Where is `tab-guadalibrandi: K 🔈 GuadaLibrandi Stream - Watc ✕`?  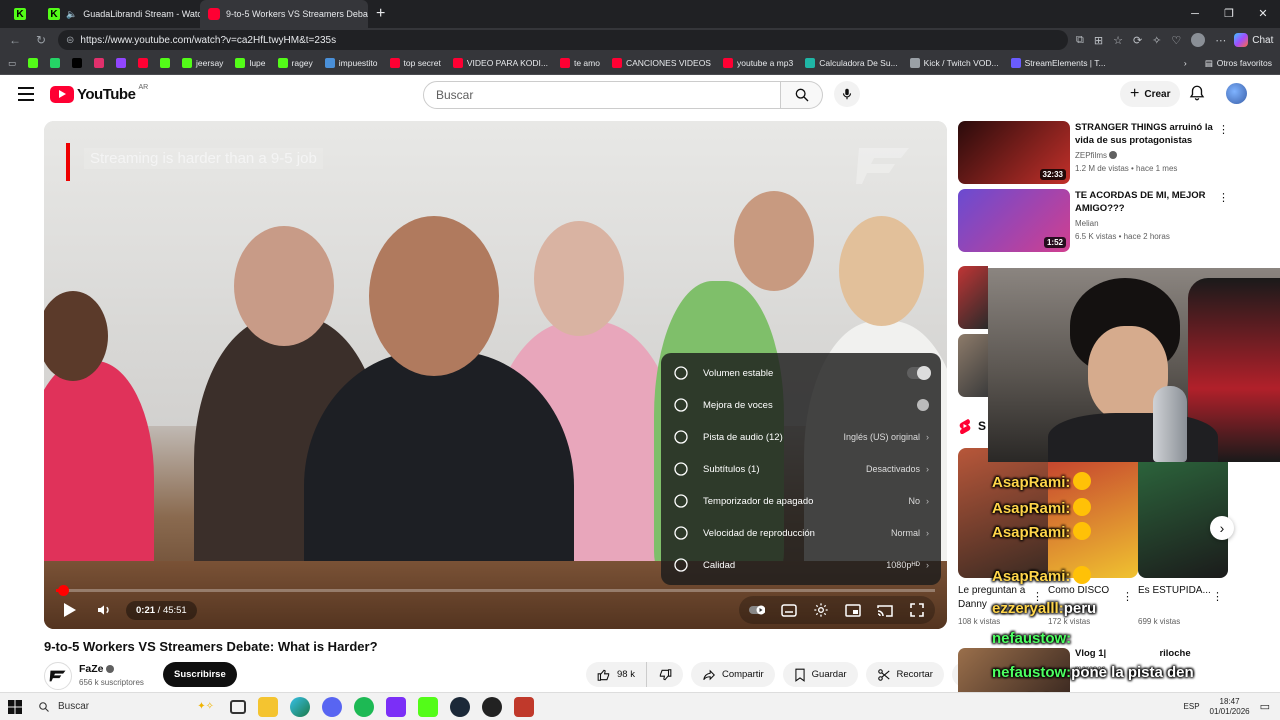 tab-guadalibrandi: K 🔈 GuadaLibrandi Stream - Watc ✕ is located at coordinates (120, 14).